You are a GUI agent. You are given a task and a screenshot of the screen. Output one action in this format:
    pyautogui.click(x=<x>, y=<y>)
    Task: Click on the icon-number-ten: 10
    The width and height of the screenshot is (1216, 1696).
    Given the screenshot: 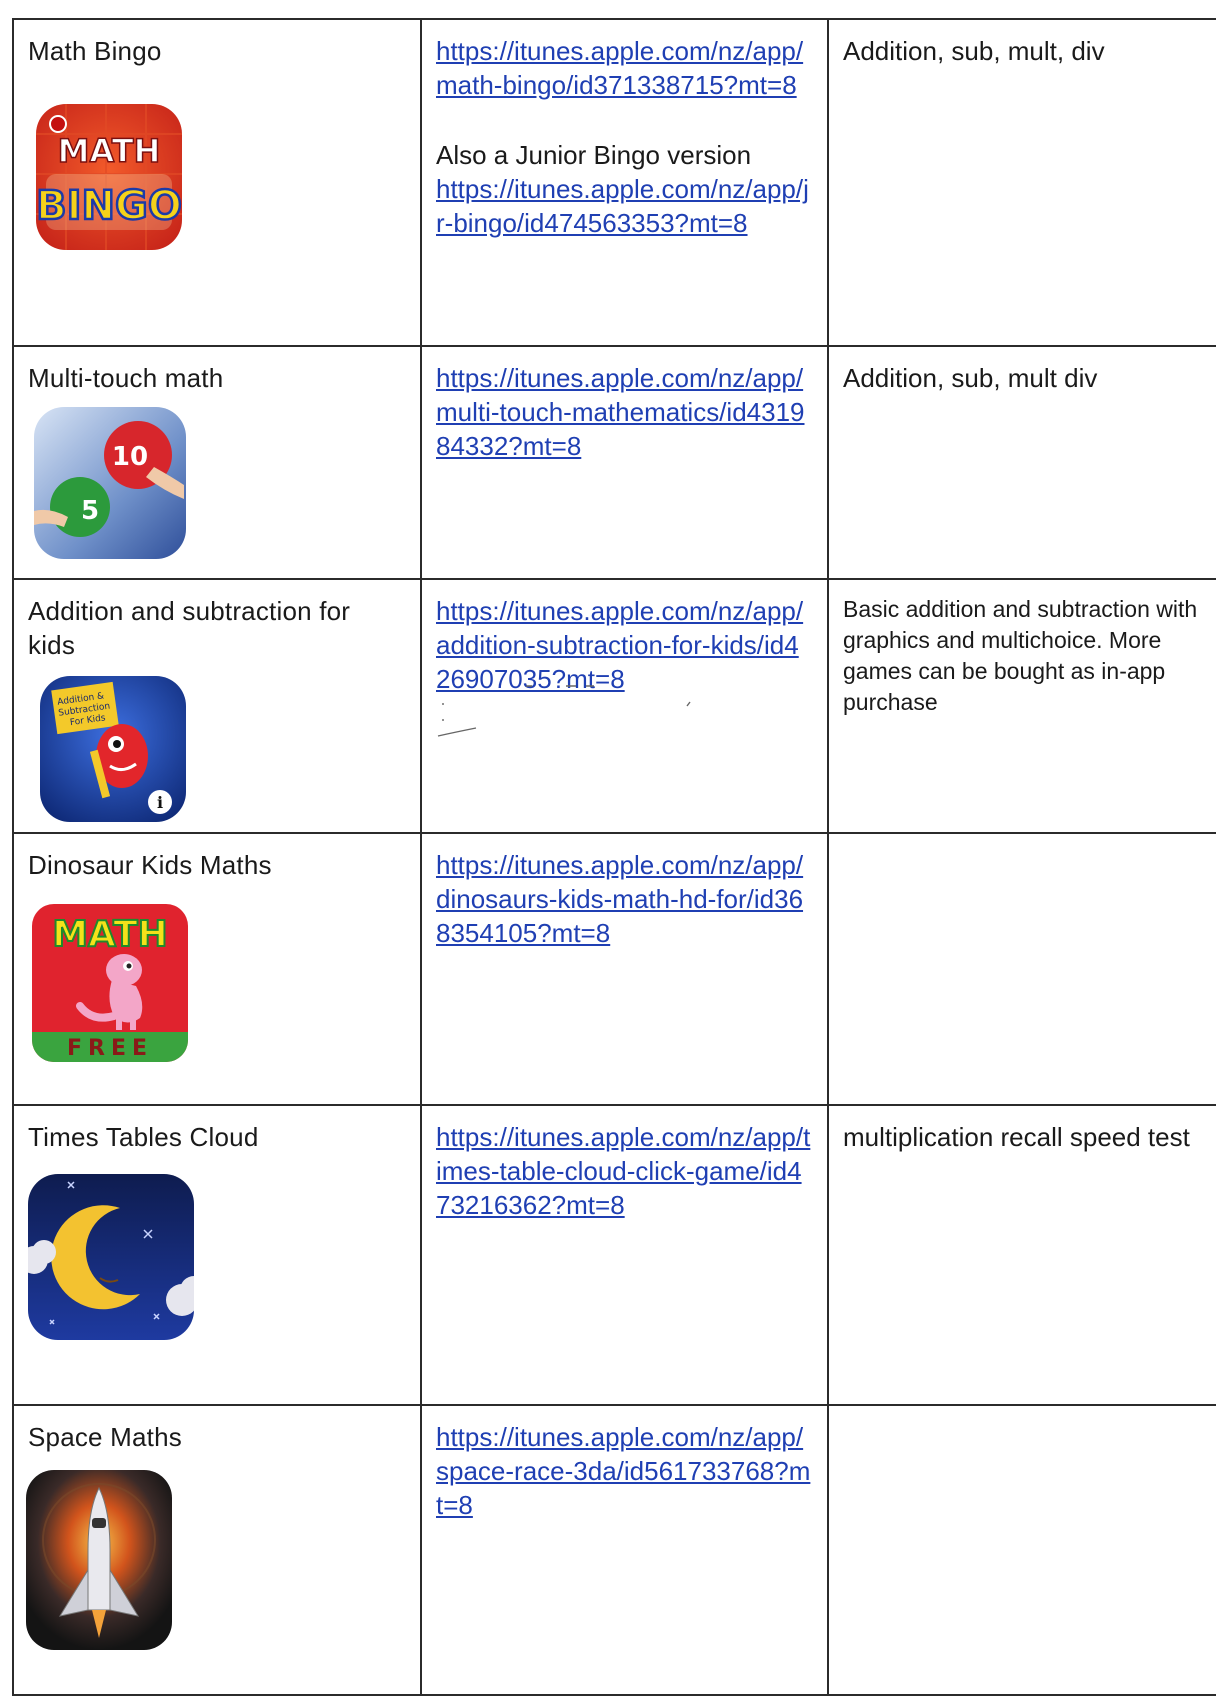 What is the action you would take?
    pyautogui.click(x=130, y=457)
    